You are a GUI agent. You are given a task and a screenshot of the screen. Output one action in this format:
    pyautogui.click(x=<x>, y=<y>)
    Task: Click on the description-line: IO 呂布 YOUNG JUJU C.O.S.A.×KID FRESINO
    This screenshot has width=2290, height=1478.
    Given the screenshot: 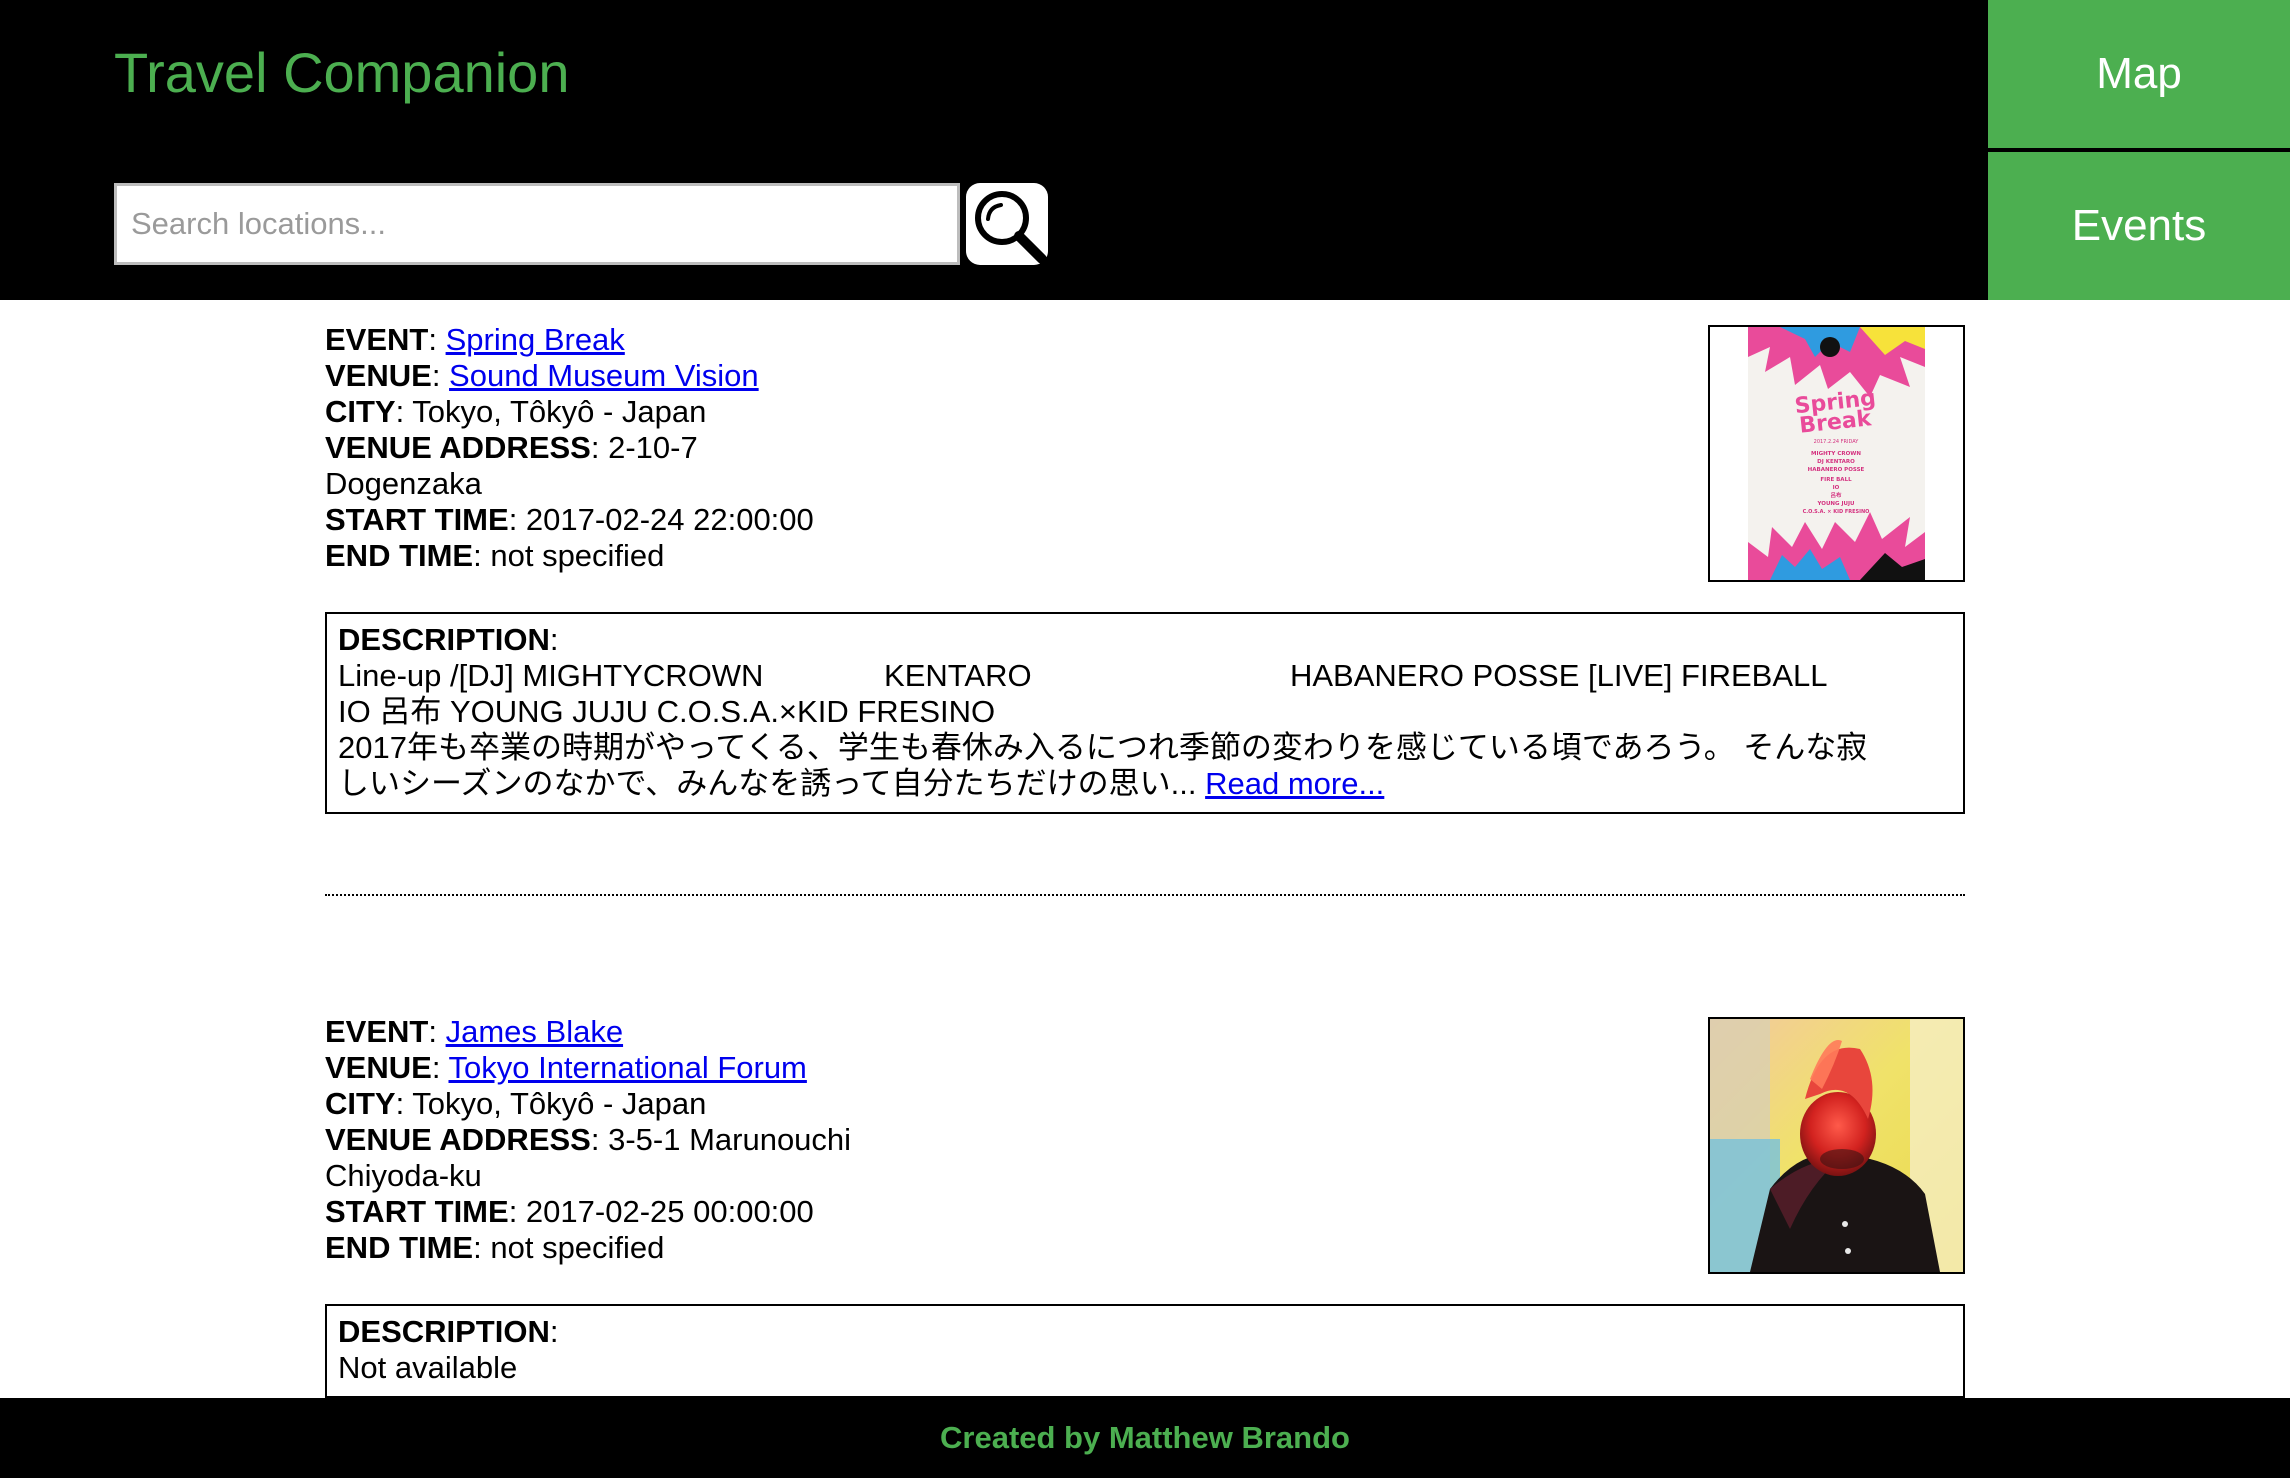 What is the action you would take?
    pyautogui.click(x=667, y=711)
    